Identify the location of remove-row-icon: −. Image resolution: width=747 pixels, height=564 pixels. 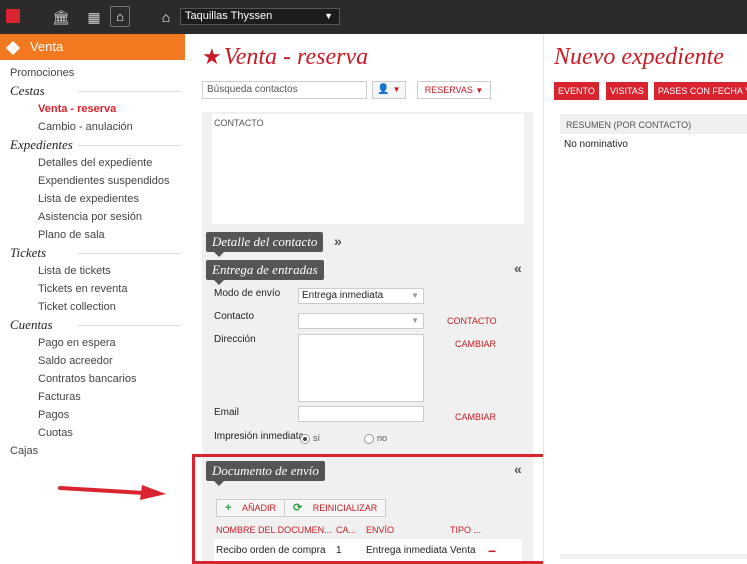
(492, 551).